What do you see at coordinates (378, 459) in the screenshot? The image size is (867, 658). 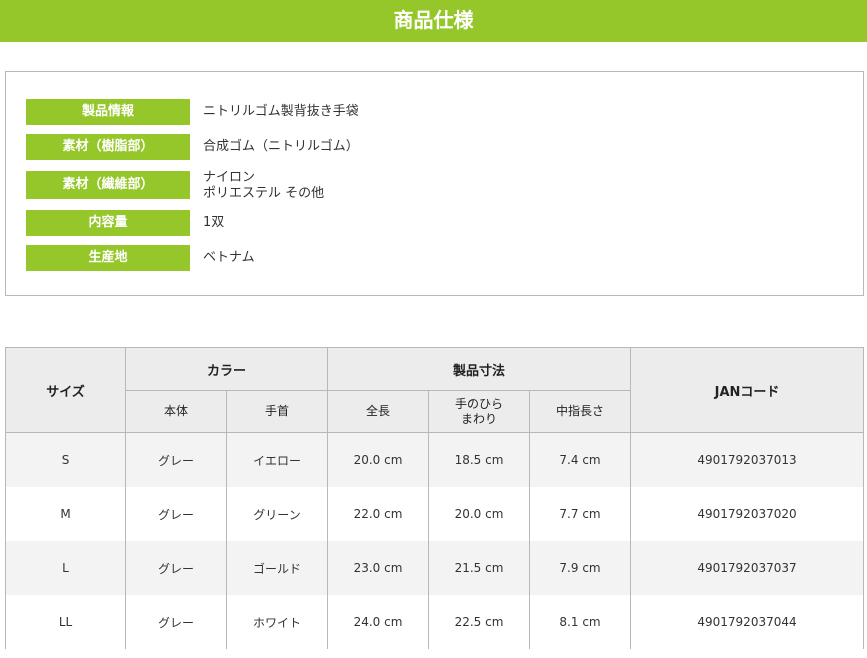 I see `cell-length: 20.0 cm` at bounding box center [378, 459].